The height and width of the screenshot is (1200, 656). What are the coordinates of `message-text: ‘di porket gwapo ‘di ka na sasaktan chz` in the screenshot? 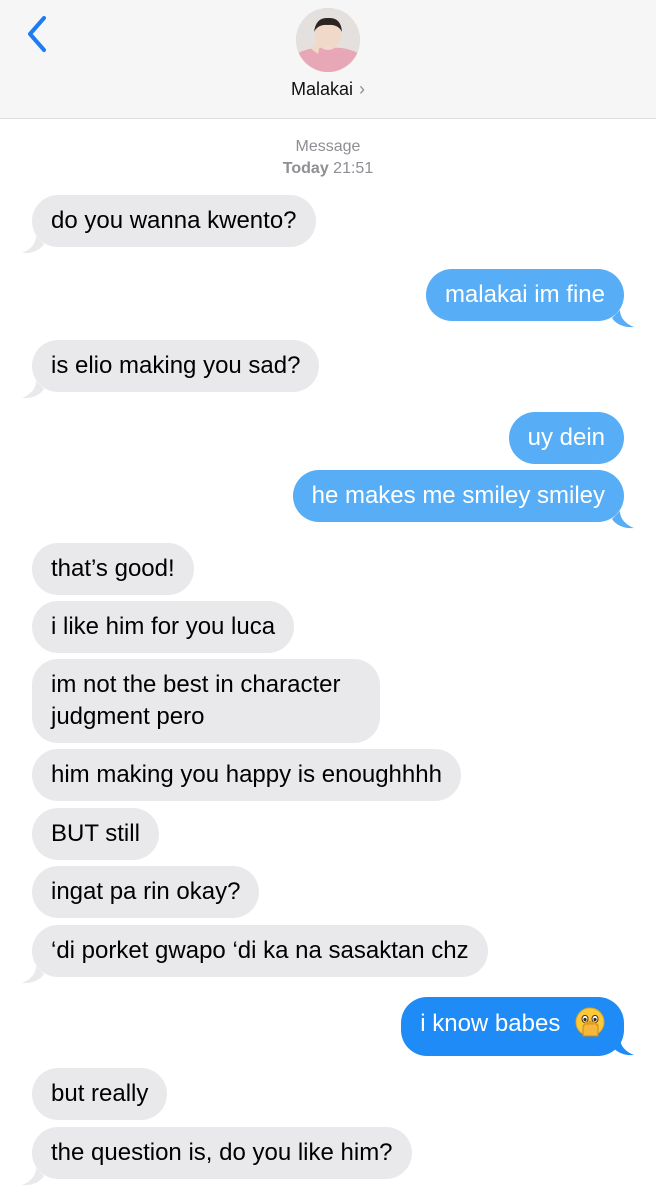 It's located at (260, 950).